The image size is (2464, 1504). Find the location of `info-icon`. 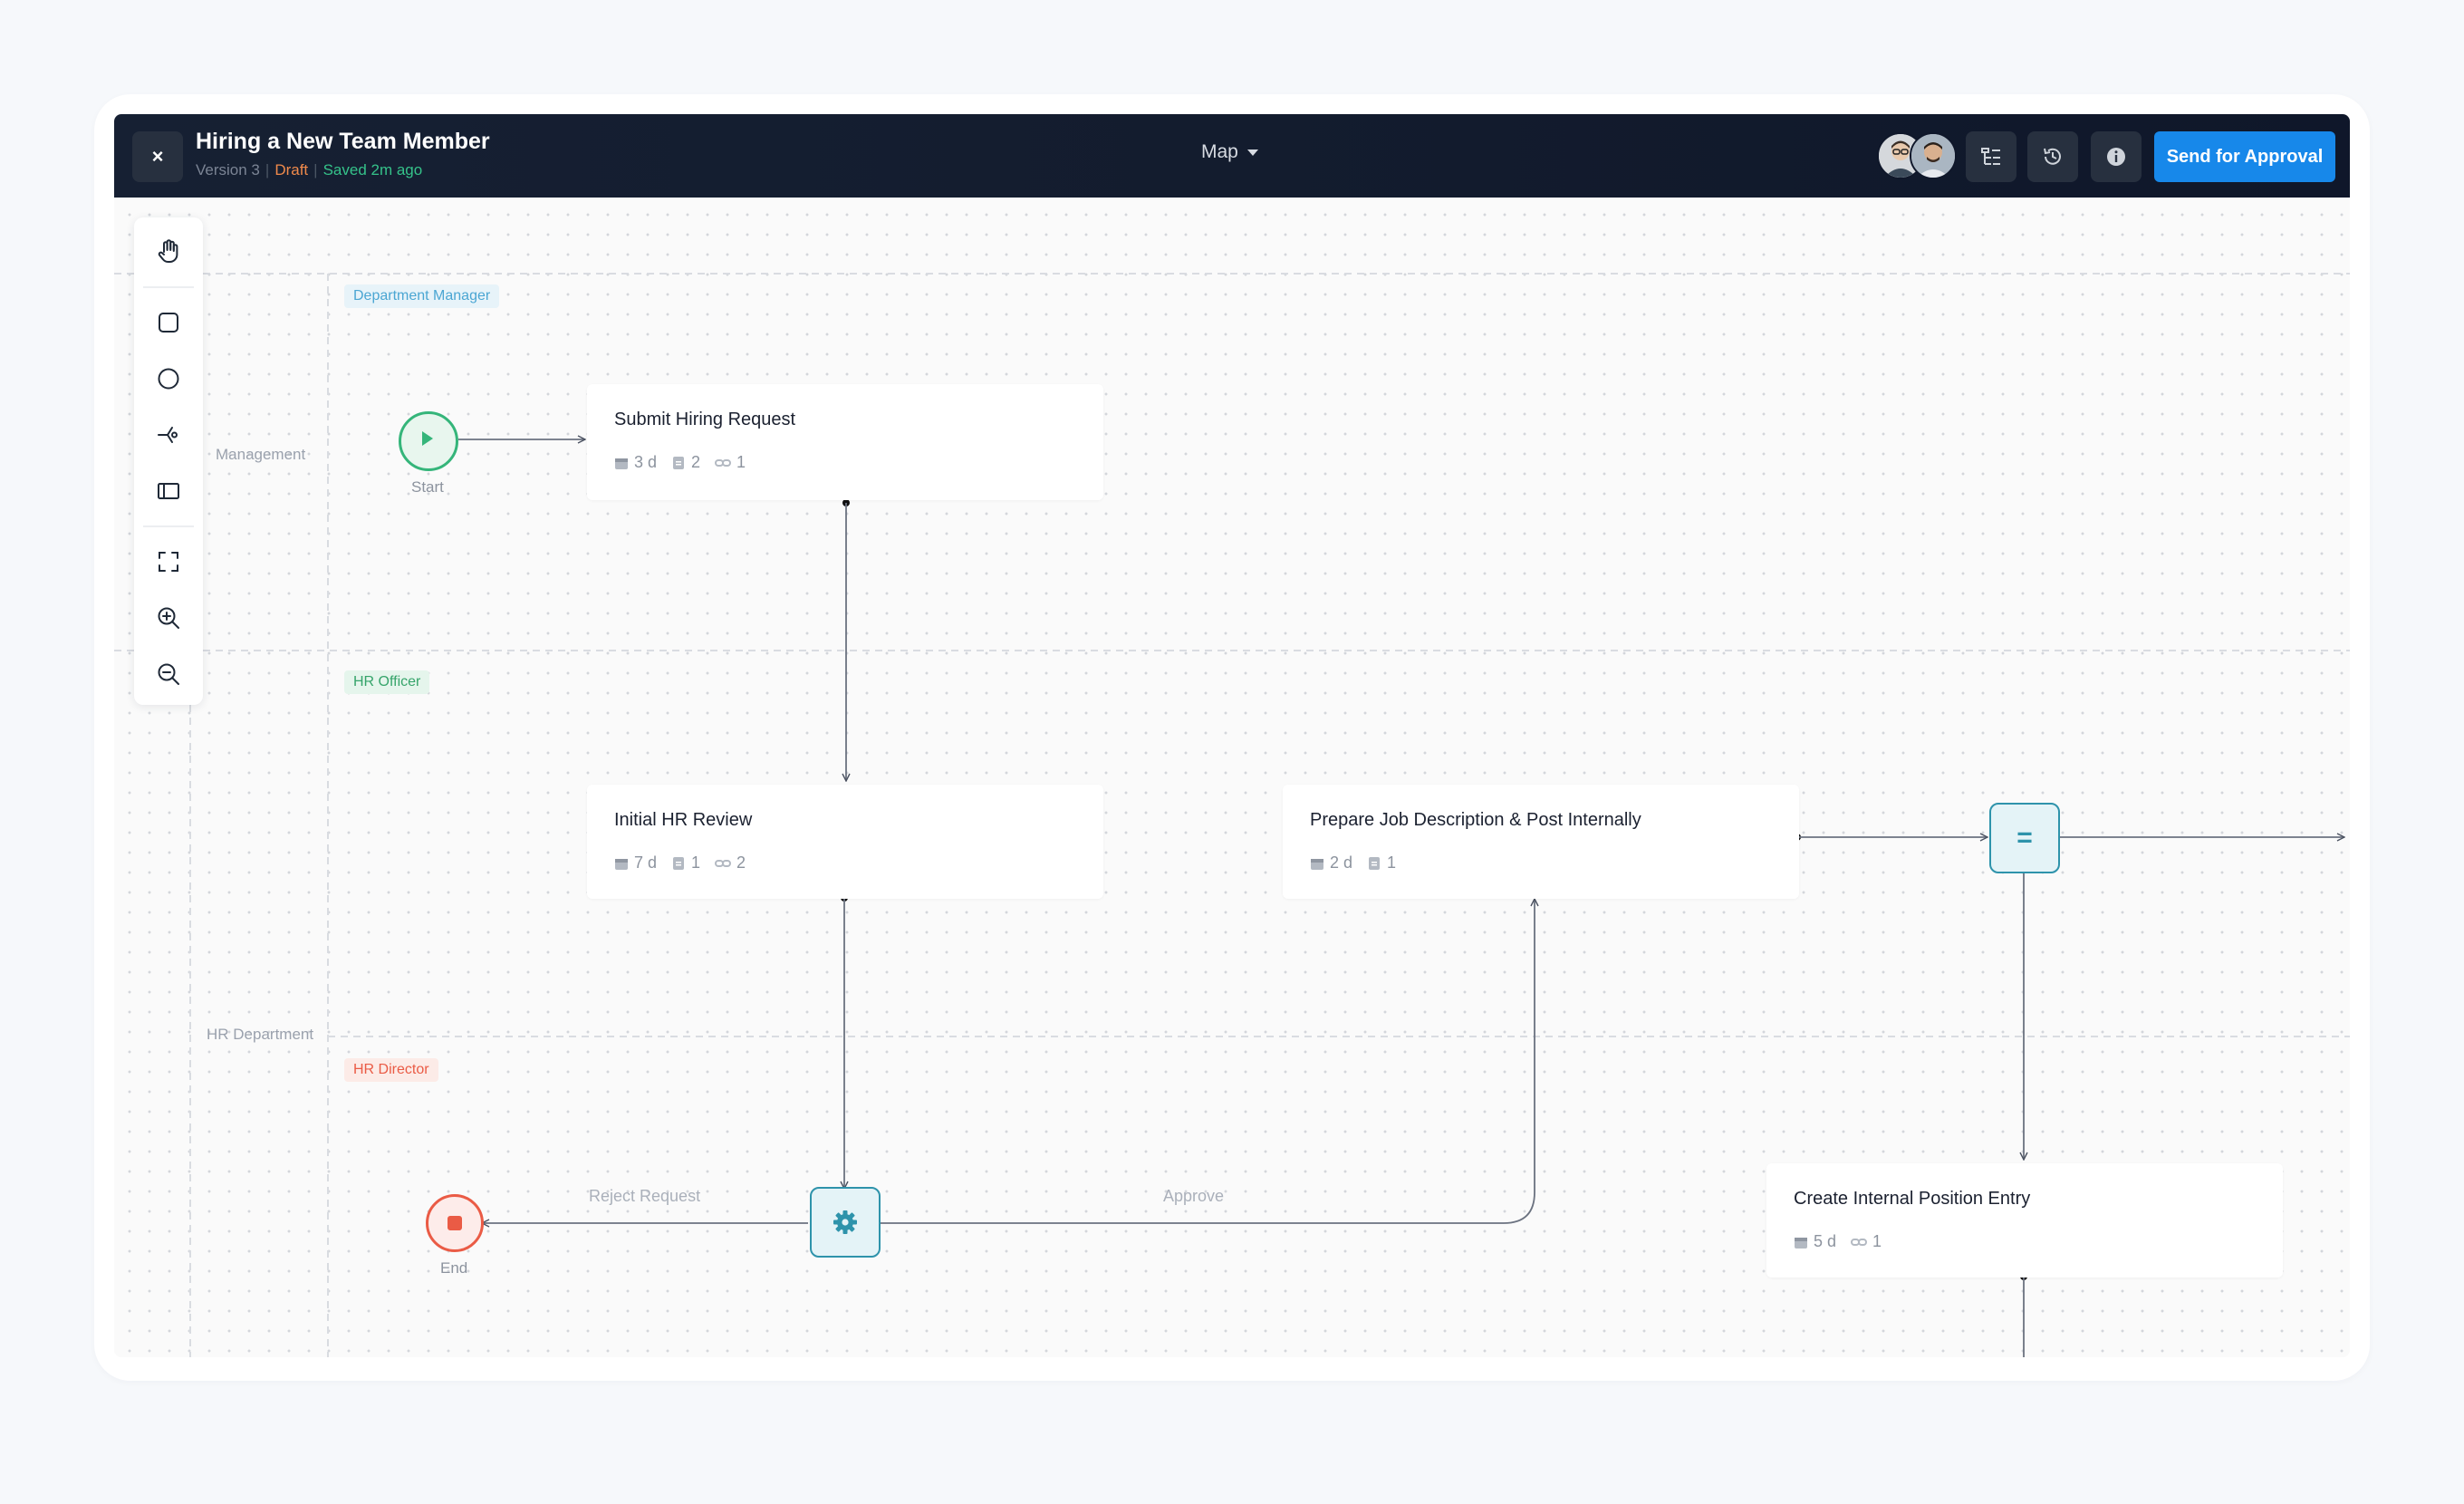

info-icon is located at coordinates (2116, 157).